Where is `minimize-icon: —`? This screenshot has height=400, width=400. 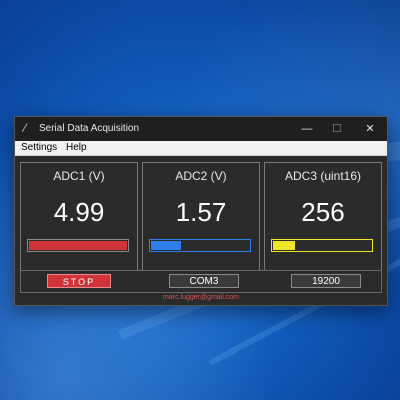 minimize-icon: — is located at coordinates (307, 129).